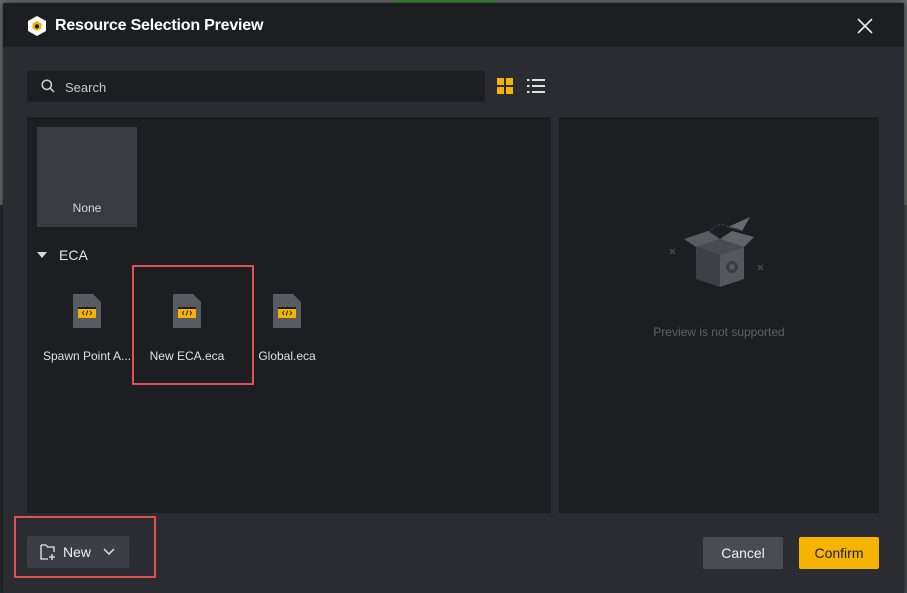  I want to click on dialog-title: Resource Selection Preview, so click(159, 25).